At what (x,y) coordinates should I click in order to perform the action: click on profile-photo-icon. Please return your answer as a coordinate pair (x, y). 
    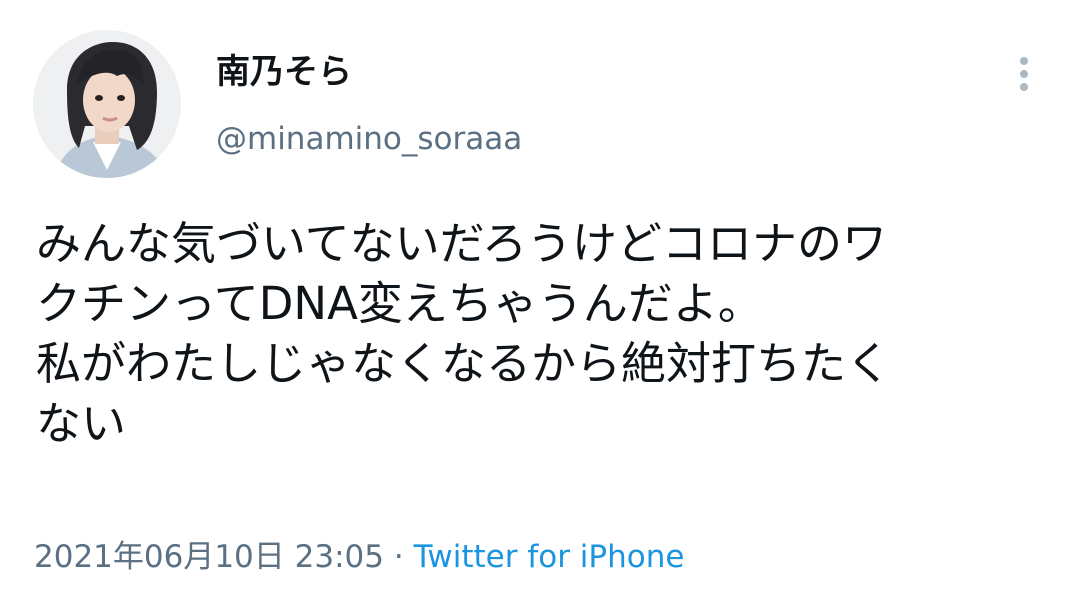
    Looking at the image, I should click on (107, 104).